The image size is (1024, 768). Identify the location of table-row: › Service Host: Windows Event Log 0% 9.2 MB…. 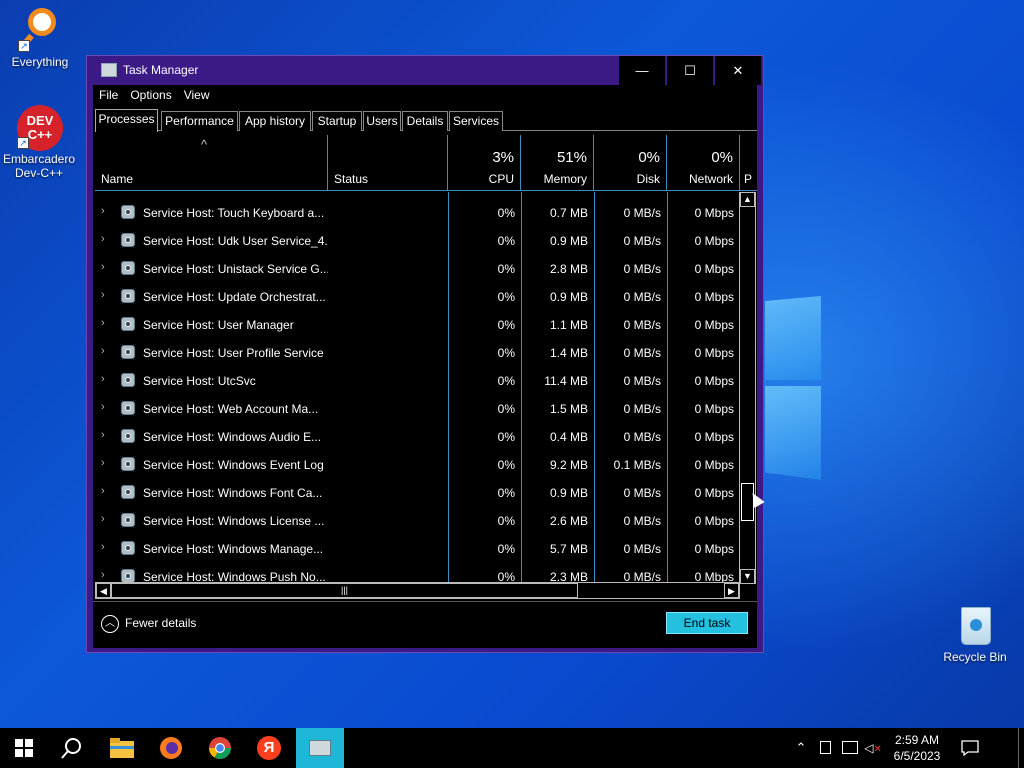
(417, 464).